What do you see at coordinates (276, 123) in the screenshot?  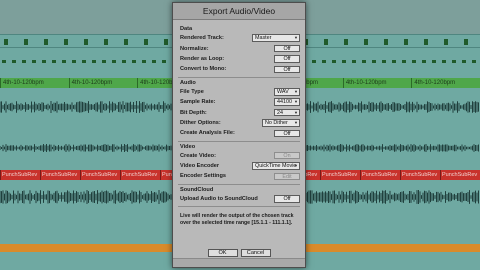 I see `dither-options-value: No Dither` at bounding box center [276, 123].